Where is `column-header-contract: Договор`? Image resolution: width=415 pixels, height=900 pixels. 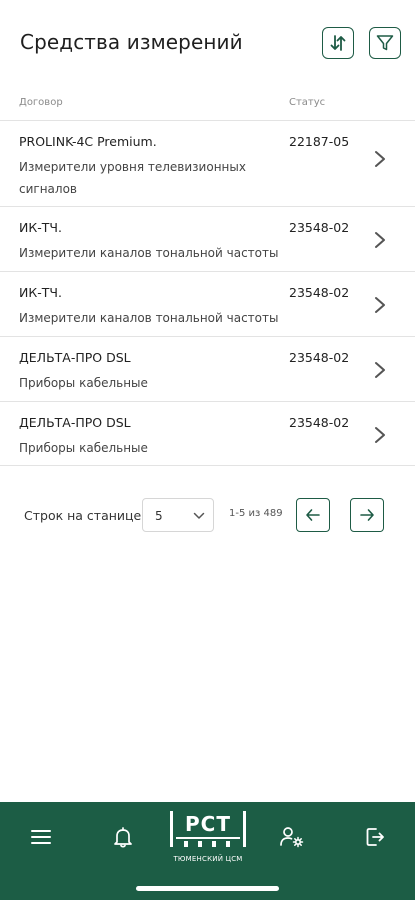 column-header-contract: Договор is located at coordinates (41, 102).